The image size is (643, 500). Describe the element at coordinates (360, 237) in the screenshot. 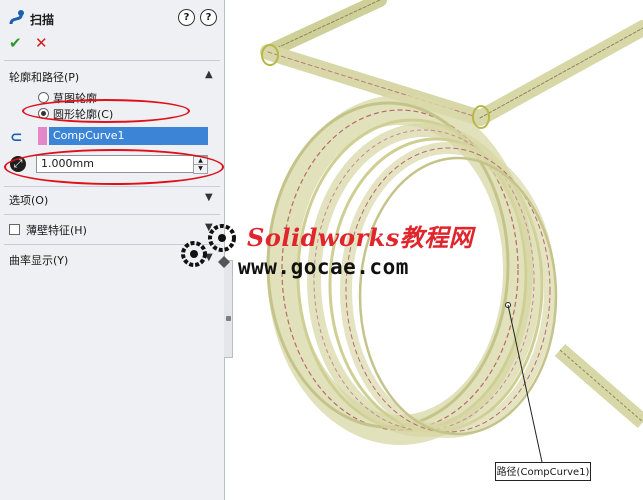

I see `watermark-title: Solidworks教程网` at that location.